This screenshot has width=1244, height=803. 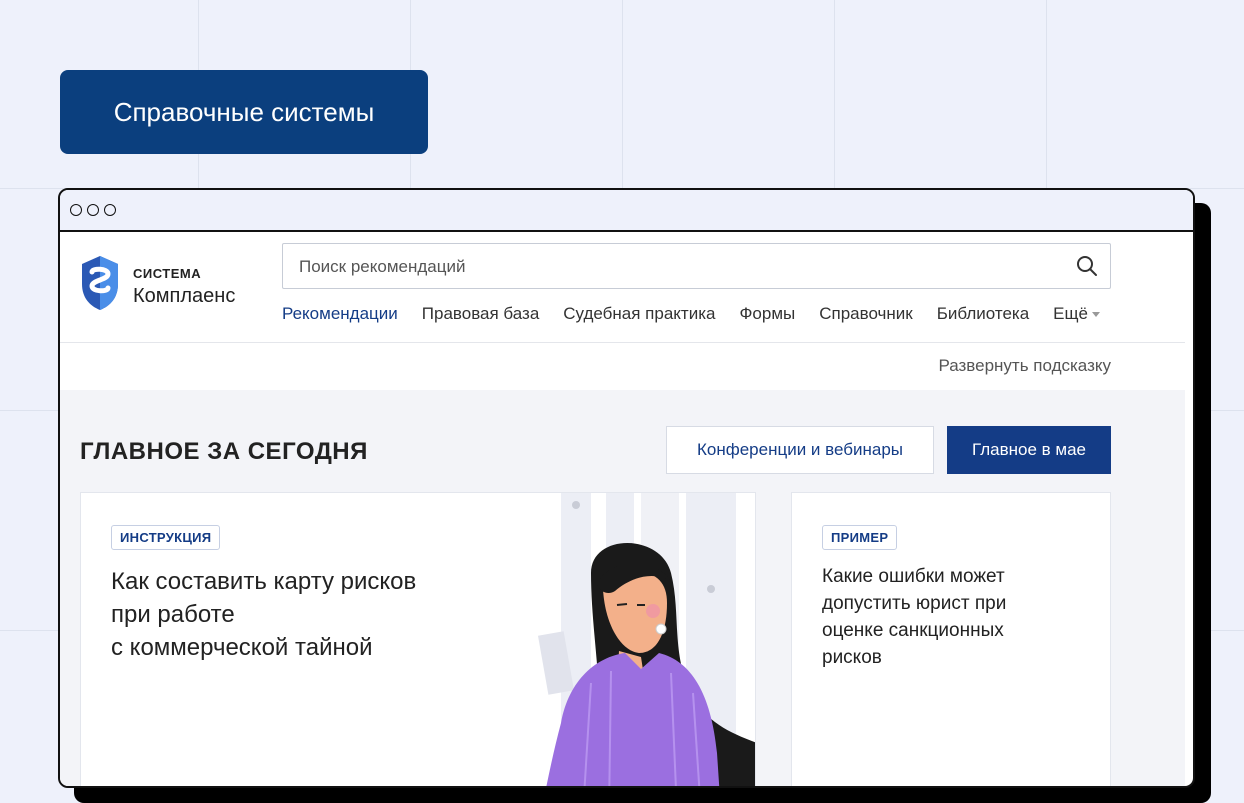 What do you see at coordinates (184, 296) in the screenshot?
I see `logo-text-bottom: Комплаенс` at bounding box center [184, 296].